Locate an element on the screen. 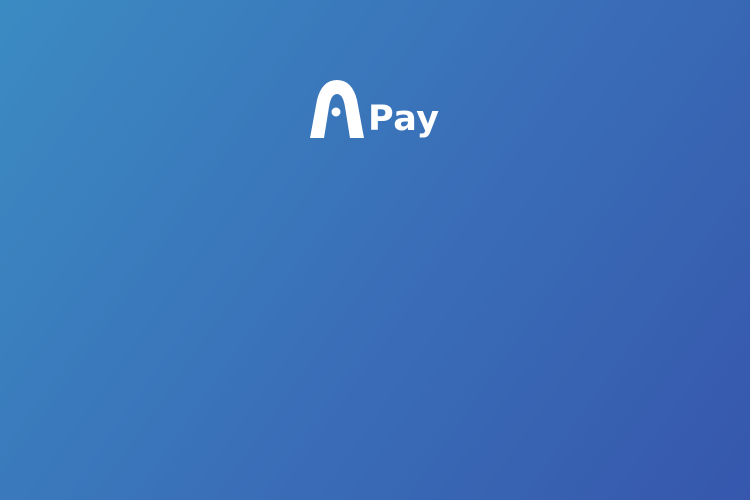  arch-a-logo-icon is located at coordinates (337, 109).